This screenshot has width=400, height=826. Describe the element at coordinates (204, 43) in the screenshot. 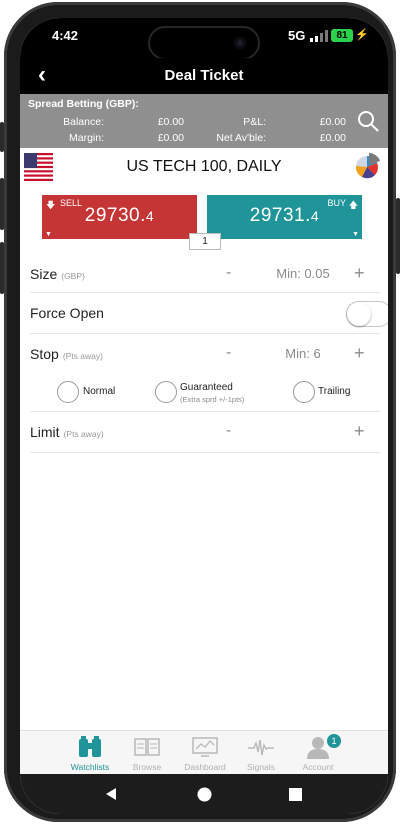

I see `dynamic-island` at that location.